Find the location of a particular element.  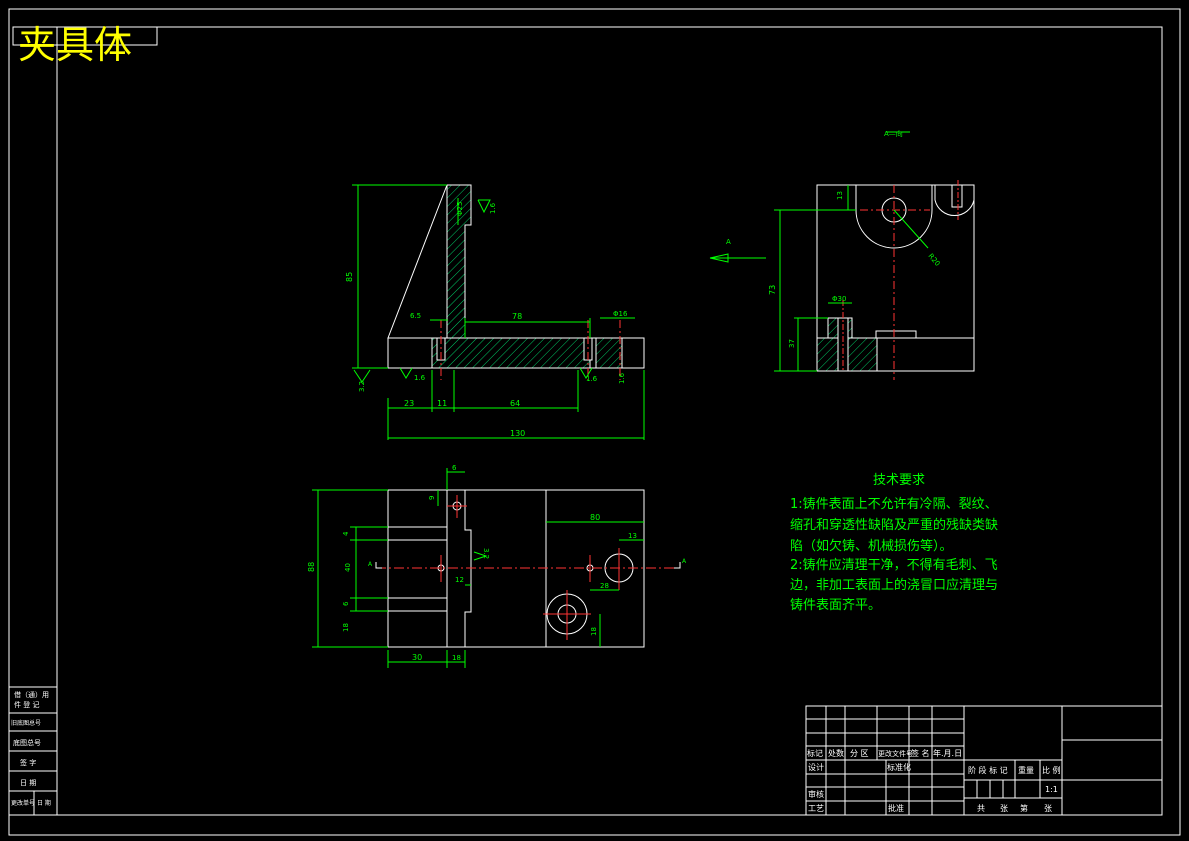

dim-78: 78 is located at coordinates (517, 316).